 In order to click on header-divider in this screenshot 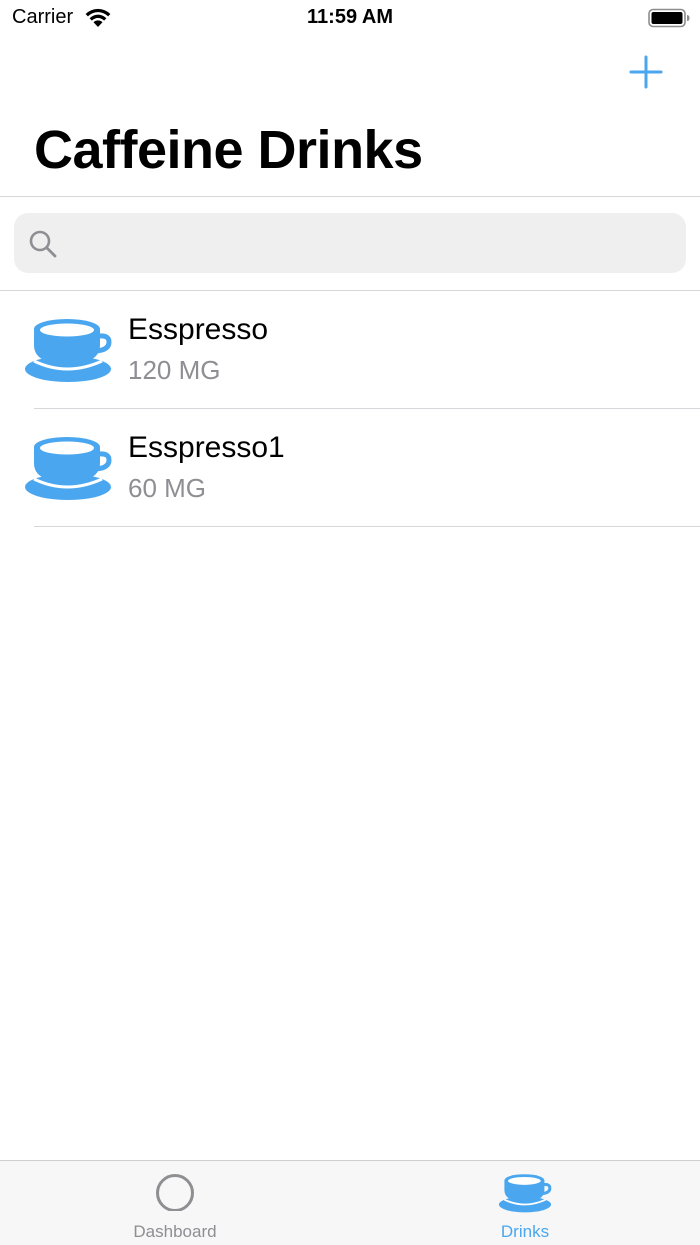, I will do `click(350, 196)`.